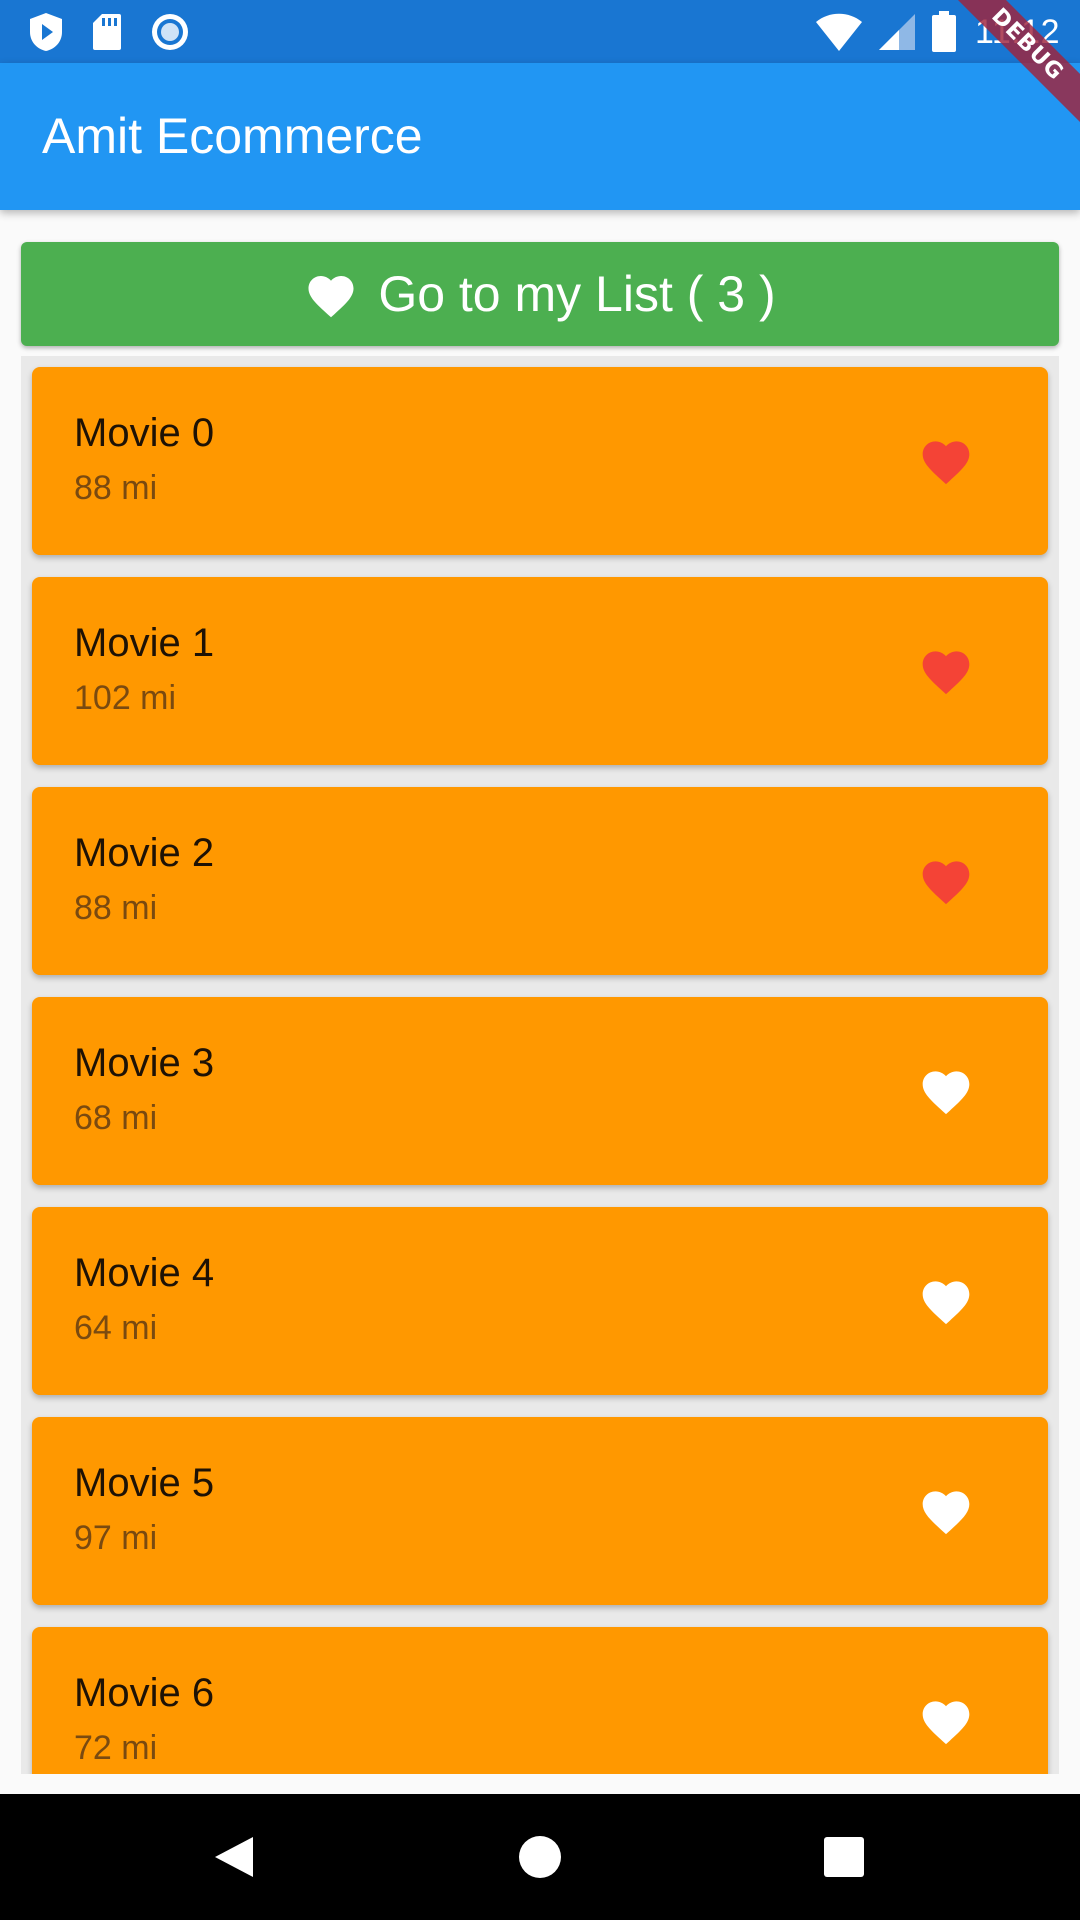  Describe the element at coordinates (943, 31) in the screenshot. I see `battery-icon` at that location.